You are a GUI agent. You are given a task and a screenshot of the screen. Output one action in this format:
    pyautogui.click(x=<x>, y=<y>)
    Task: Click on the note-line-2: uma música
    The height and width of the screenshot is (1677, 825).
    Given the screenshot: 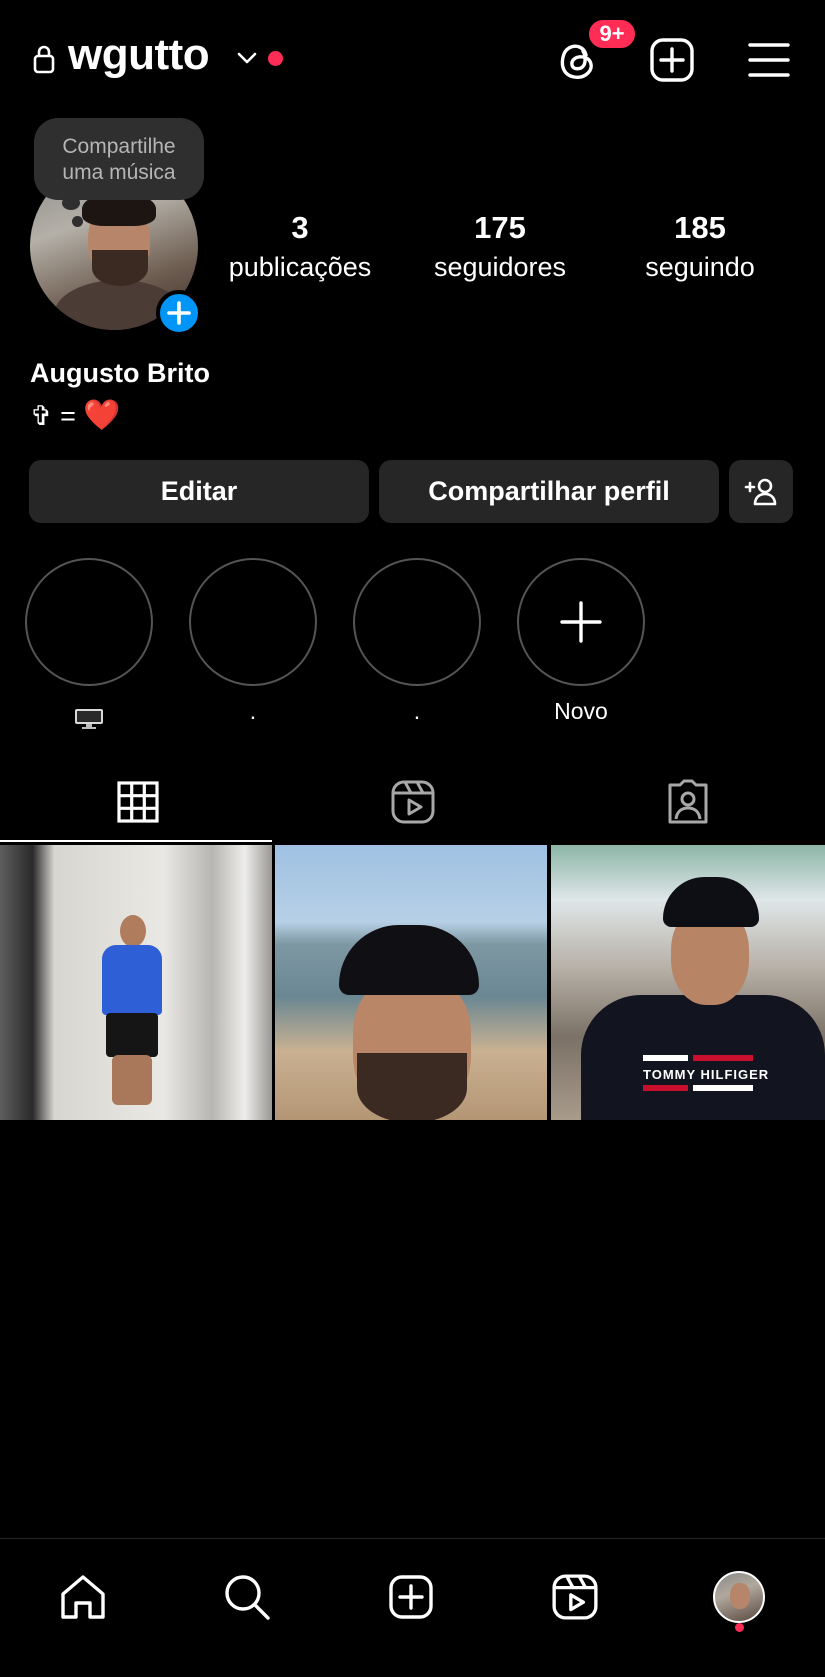 What is the action you would take?
    pyautogui.click(x=119, y=172)
    